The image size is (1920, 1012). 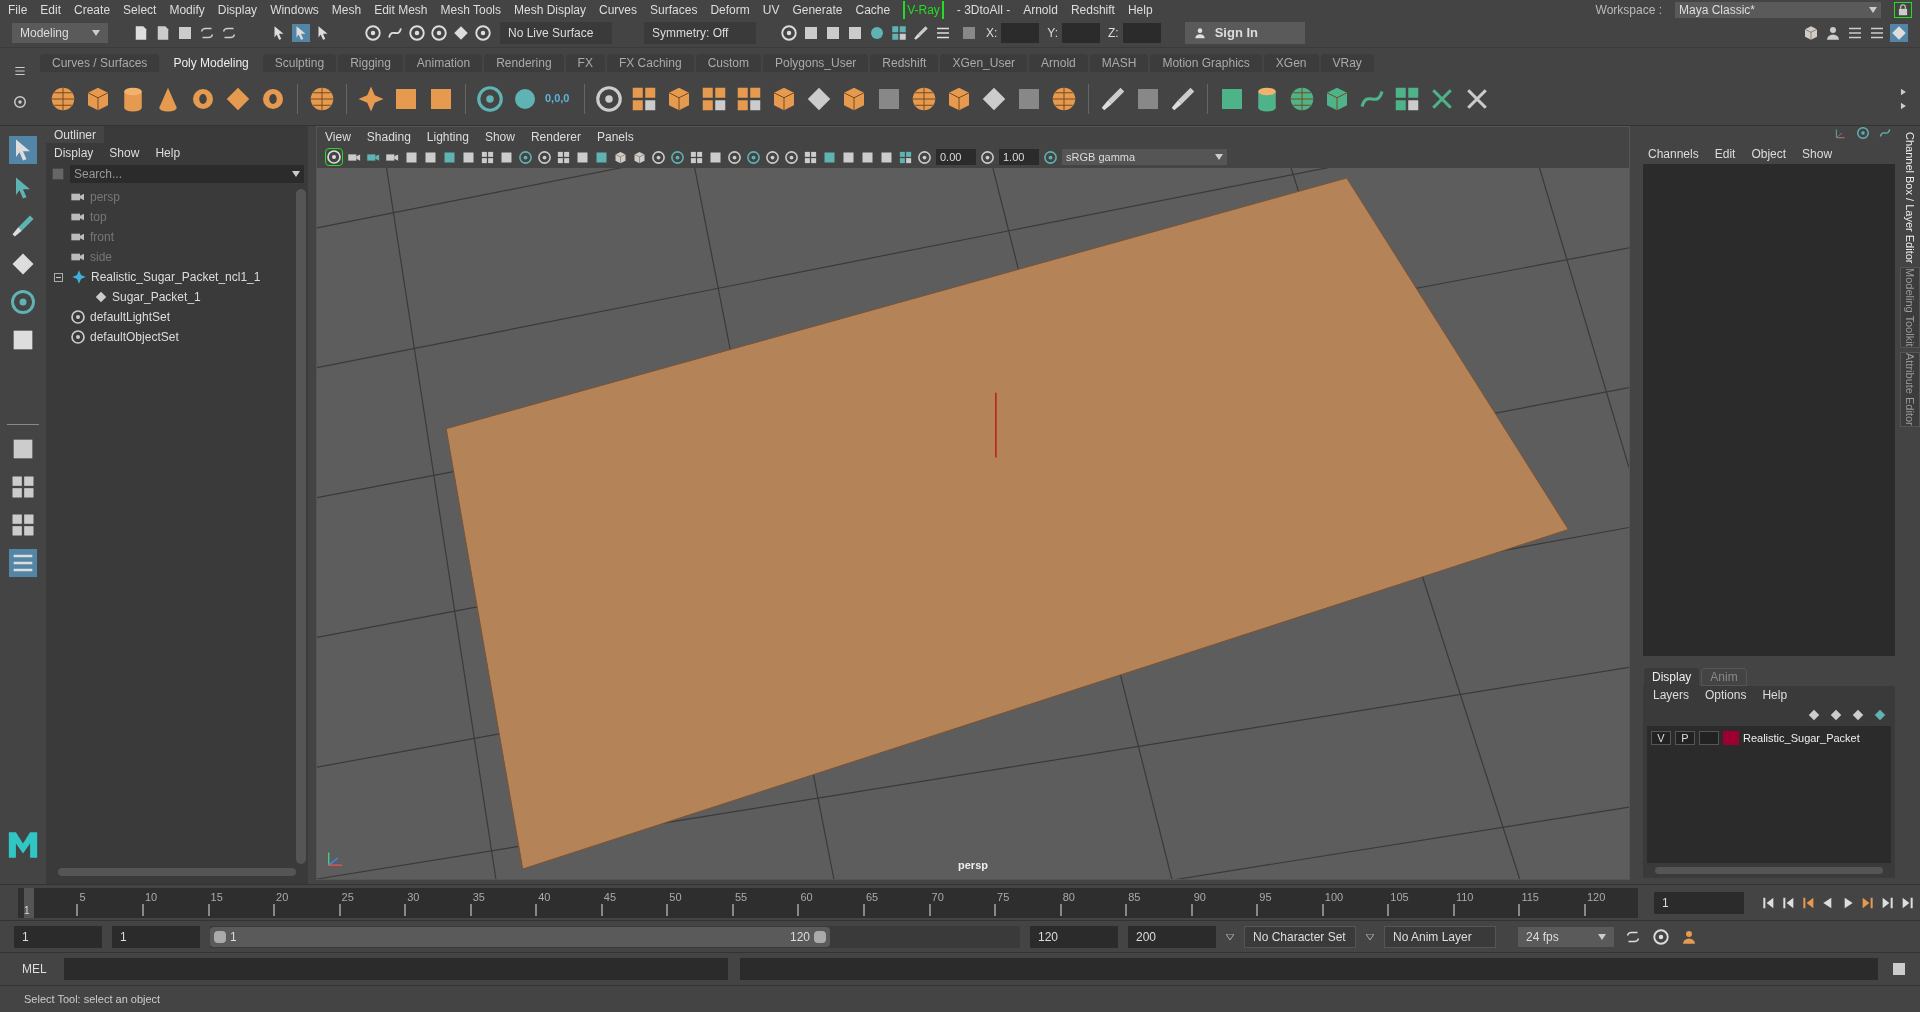 What do you see at coordinates (461, 33) in the screenshot?
I see `snap-surface-icon` at bounding box center [461, 33].